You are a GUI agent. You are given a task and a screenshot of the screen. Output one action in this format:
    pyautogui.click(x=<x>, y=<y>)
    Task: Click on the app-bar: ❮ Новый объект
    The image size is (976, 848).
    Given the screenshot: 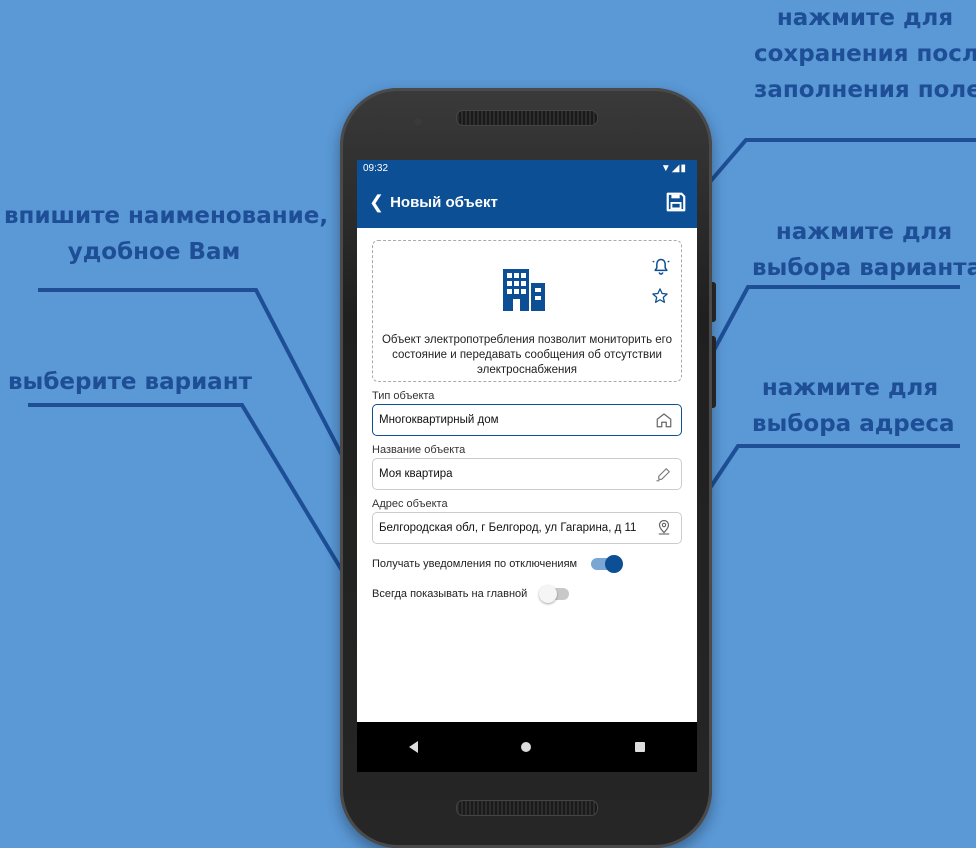 What is the action you would take?
    pyautogui.click(x=527, y=202)
    